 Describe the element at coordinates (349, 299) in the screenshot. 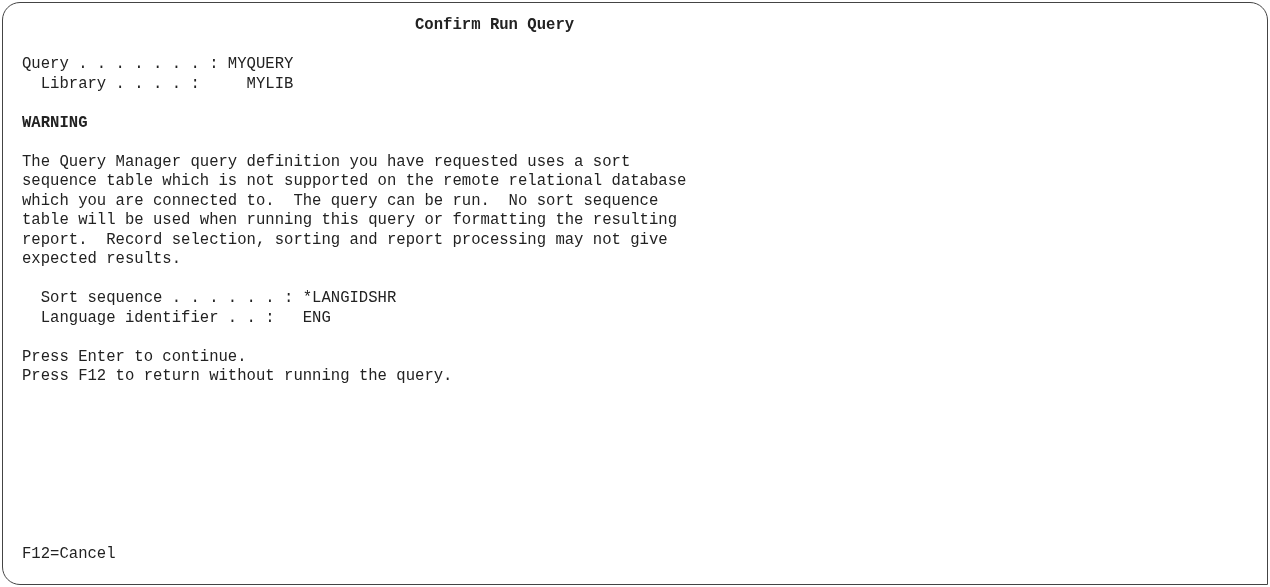

I see `field-value: *LANGIDSHR` at that location.